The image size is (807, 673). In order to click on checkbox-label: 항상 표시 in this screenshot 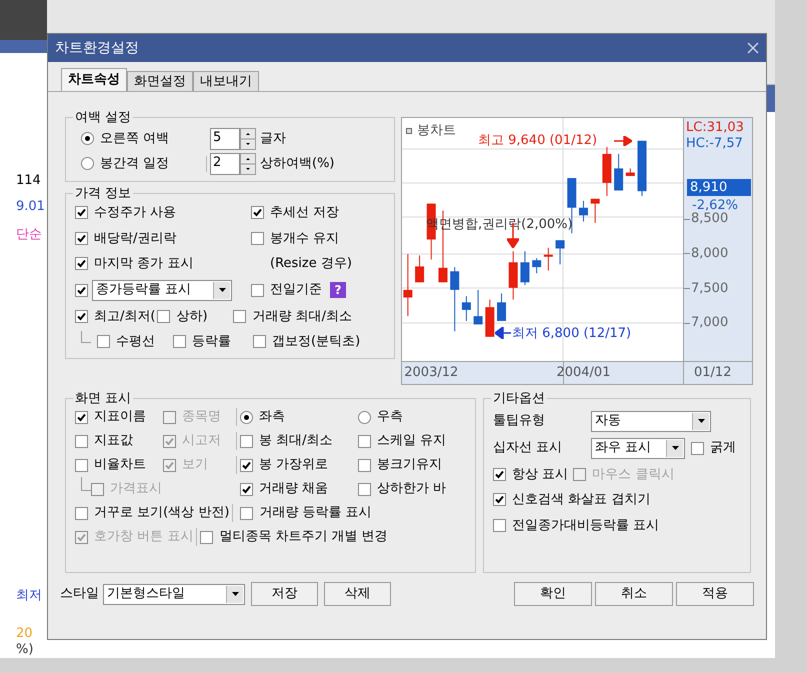, I will do `click(540, 475)`.